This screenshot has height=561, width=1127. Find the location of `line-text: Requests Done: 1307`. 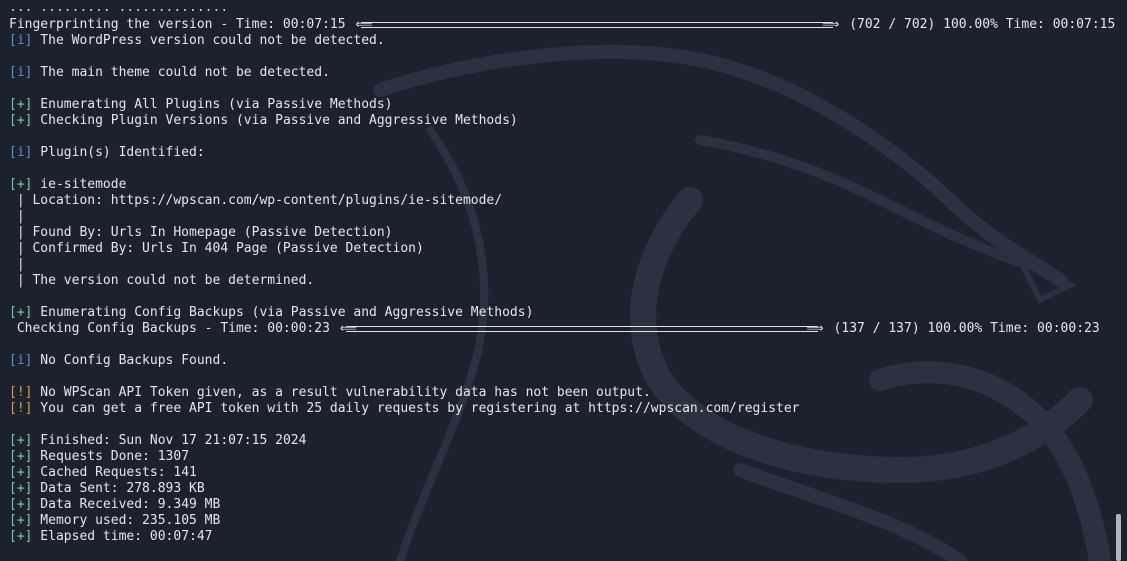

line-text: Requests Done: 1307 is located at coordinates (111, 456).